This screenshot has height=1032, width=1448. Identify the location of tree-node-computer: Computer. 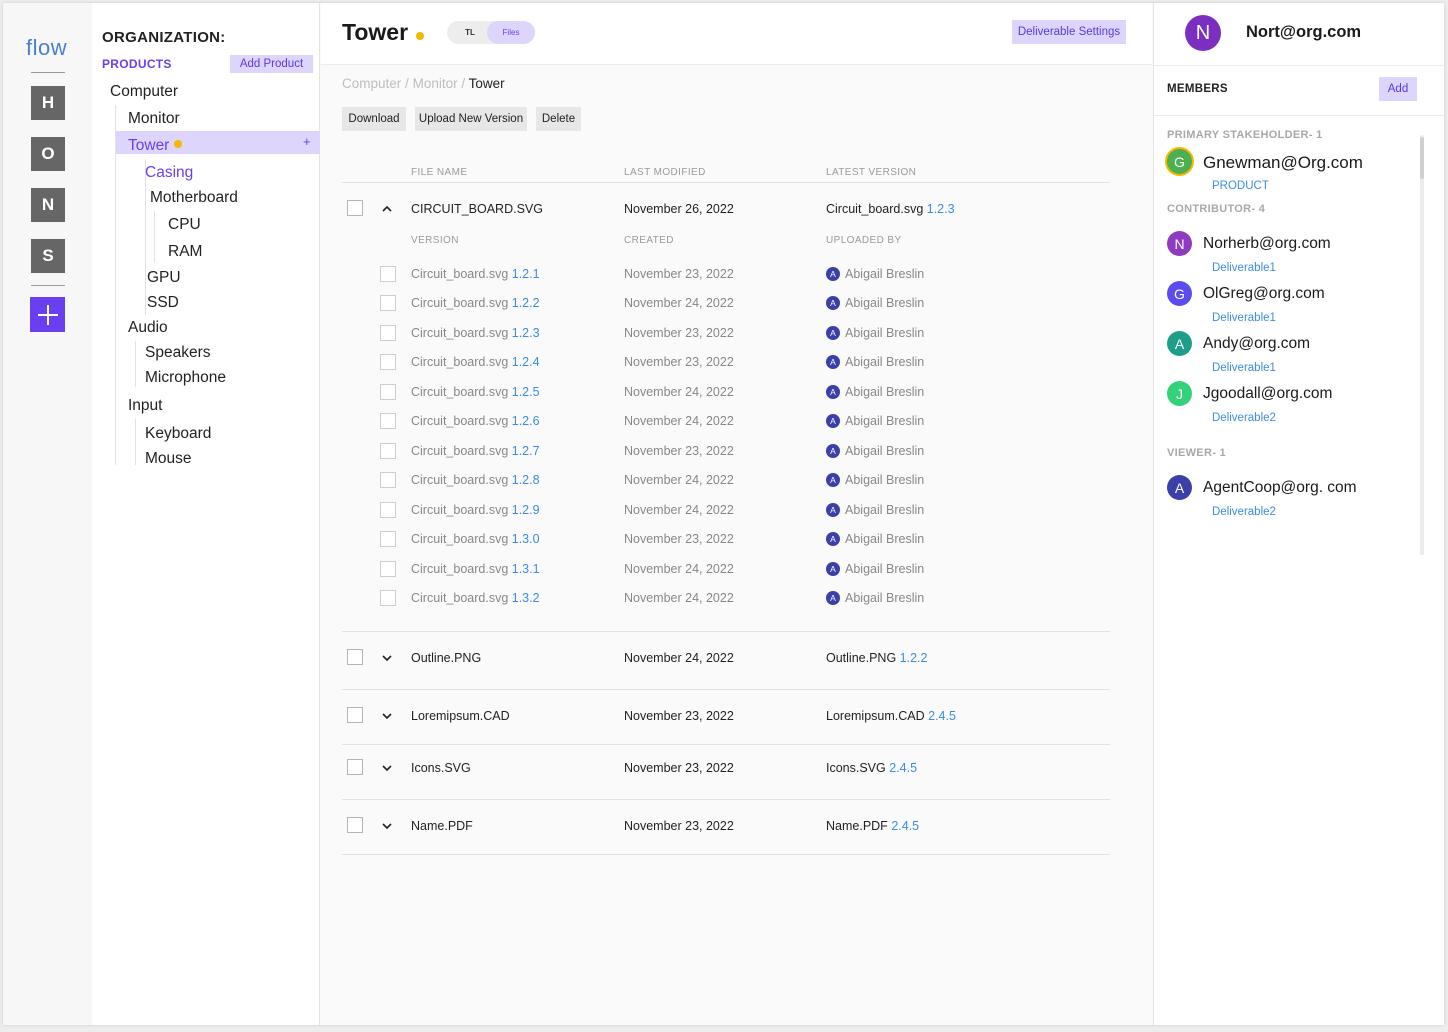
(144, 92).